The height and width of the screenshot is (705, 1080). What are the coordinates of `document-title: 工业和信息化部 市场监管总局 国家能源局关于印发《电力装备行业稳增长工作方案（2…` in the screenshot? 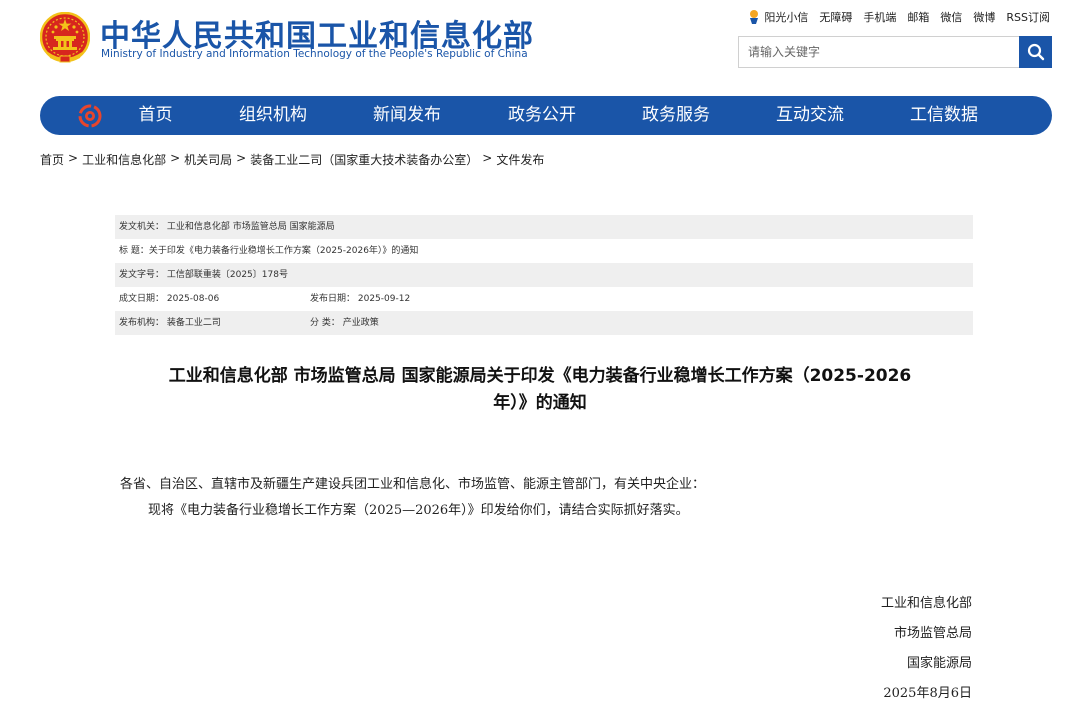 It's located at (540, 390).